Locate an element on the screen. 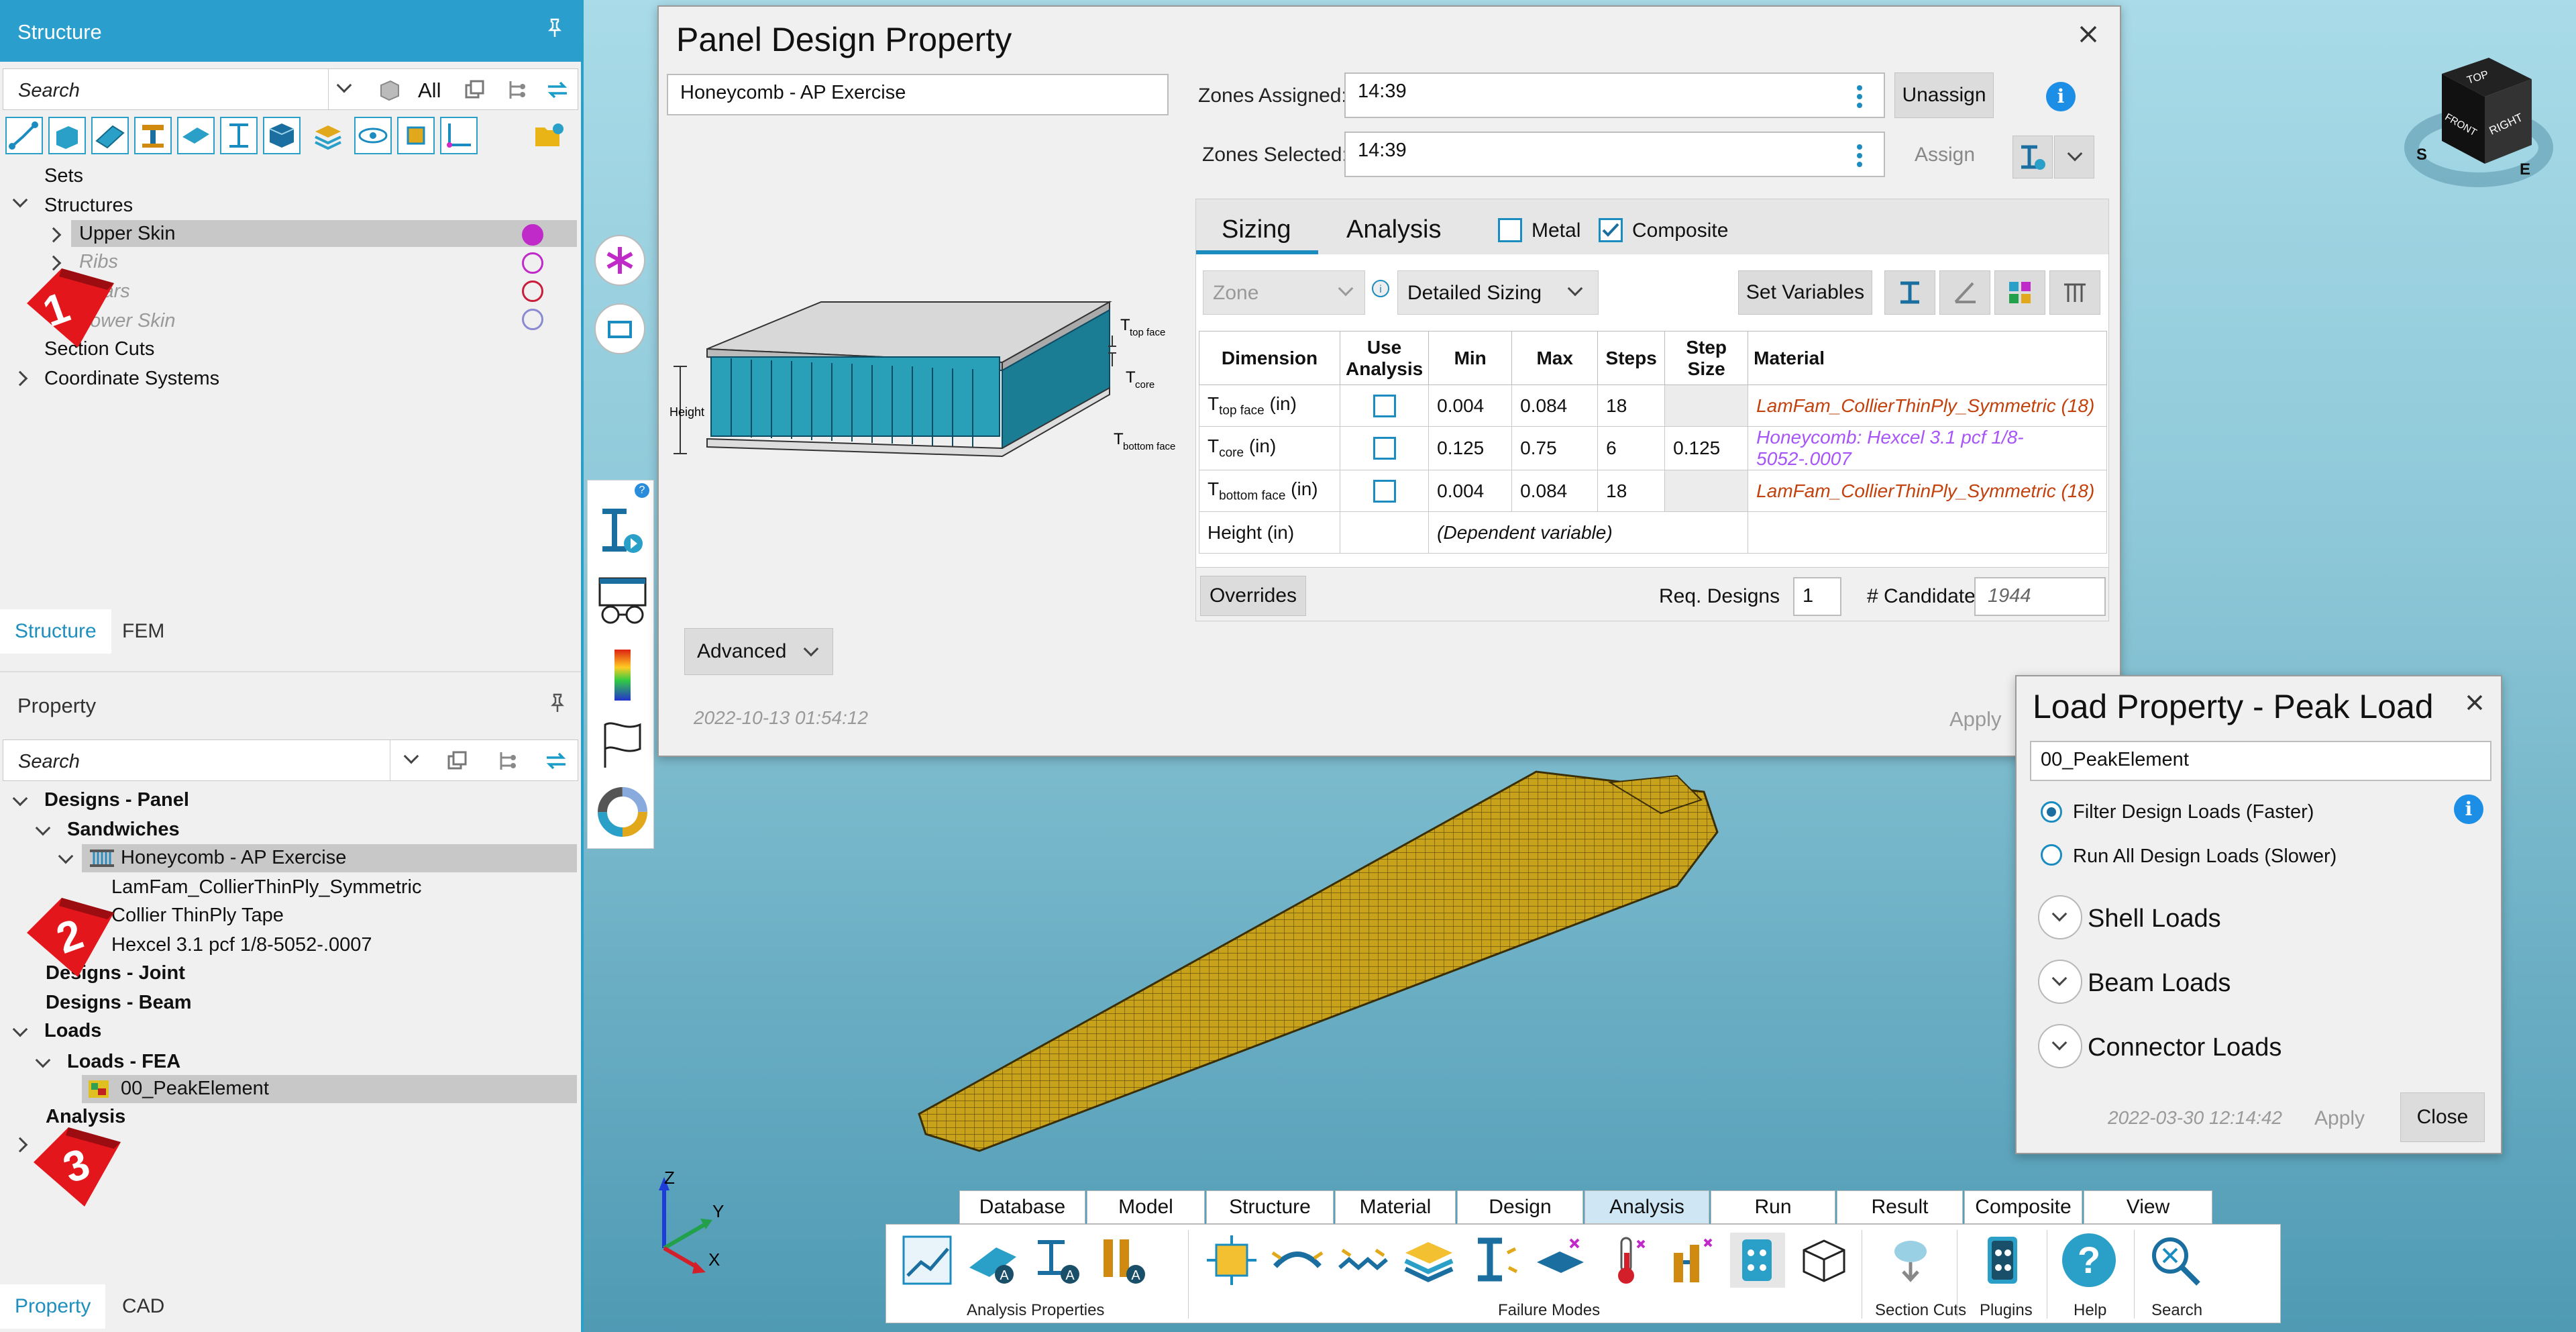 This screenshot has height=1332, width=2576. laminate-failure-icon is located at coordinates (1428, 1260).